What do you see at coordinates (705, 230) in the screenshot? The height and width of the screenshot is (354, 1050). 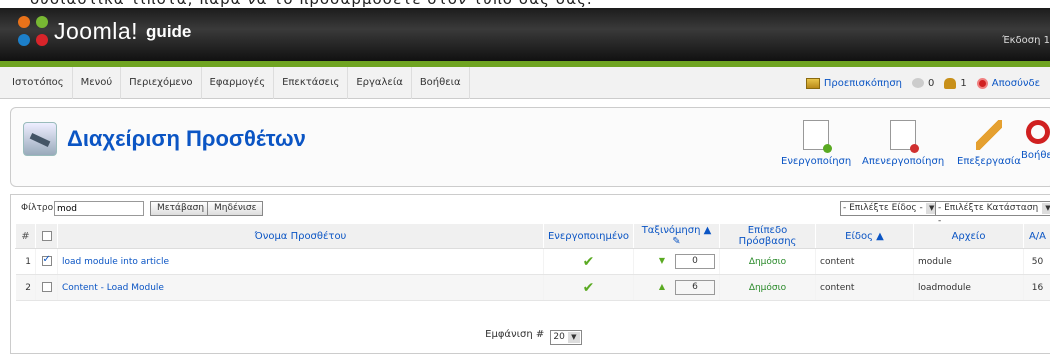 I see `sort-asc-icon: ▲` at bounding box center [705, 230].